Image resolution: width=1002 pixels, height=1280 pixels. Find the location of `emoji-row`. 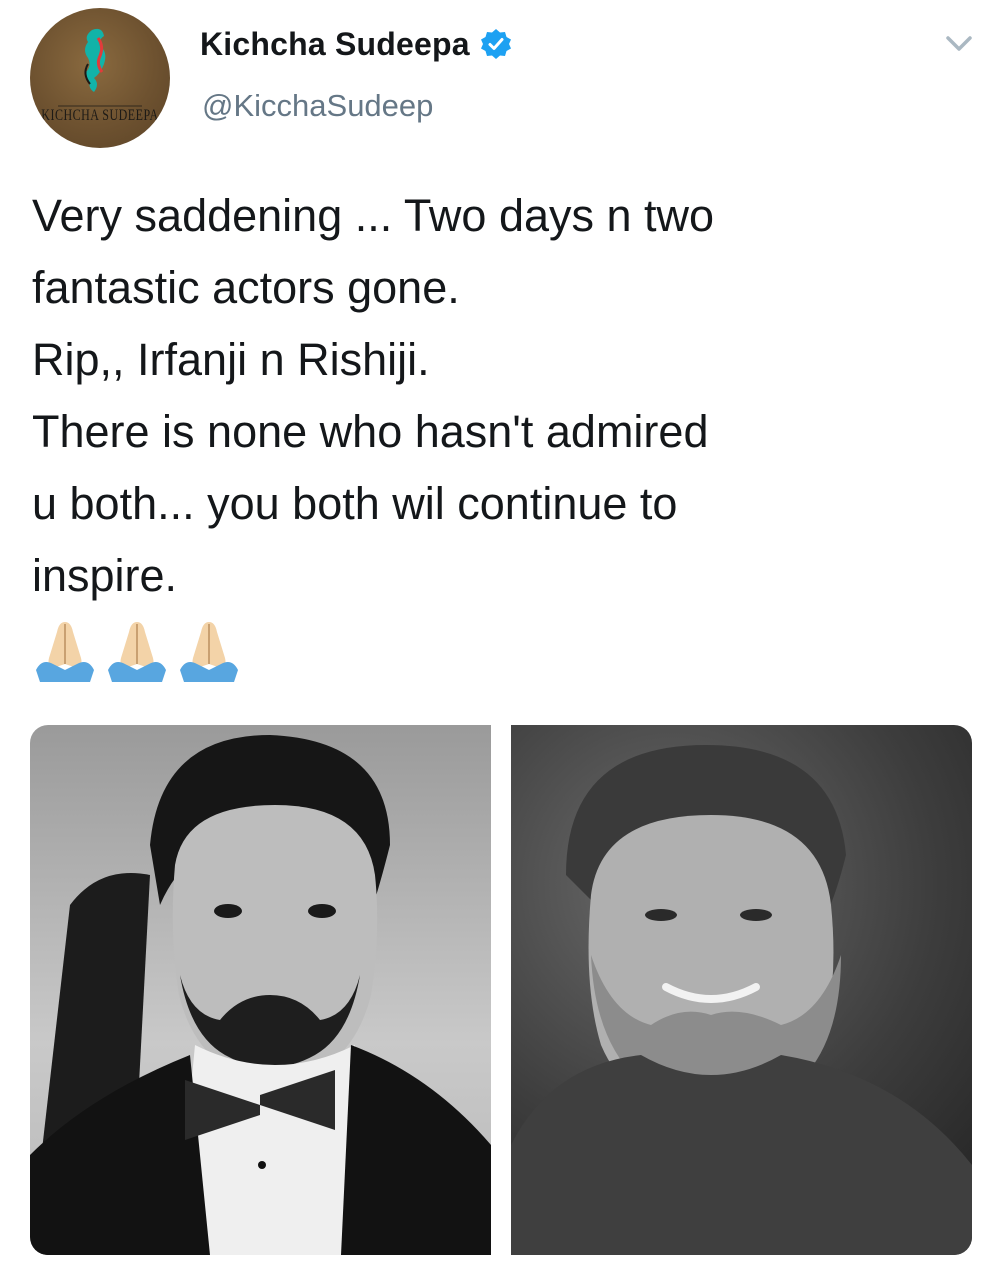

emoji-row is located at coordinates (137, 651).